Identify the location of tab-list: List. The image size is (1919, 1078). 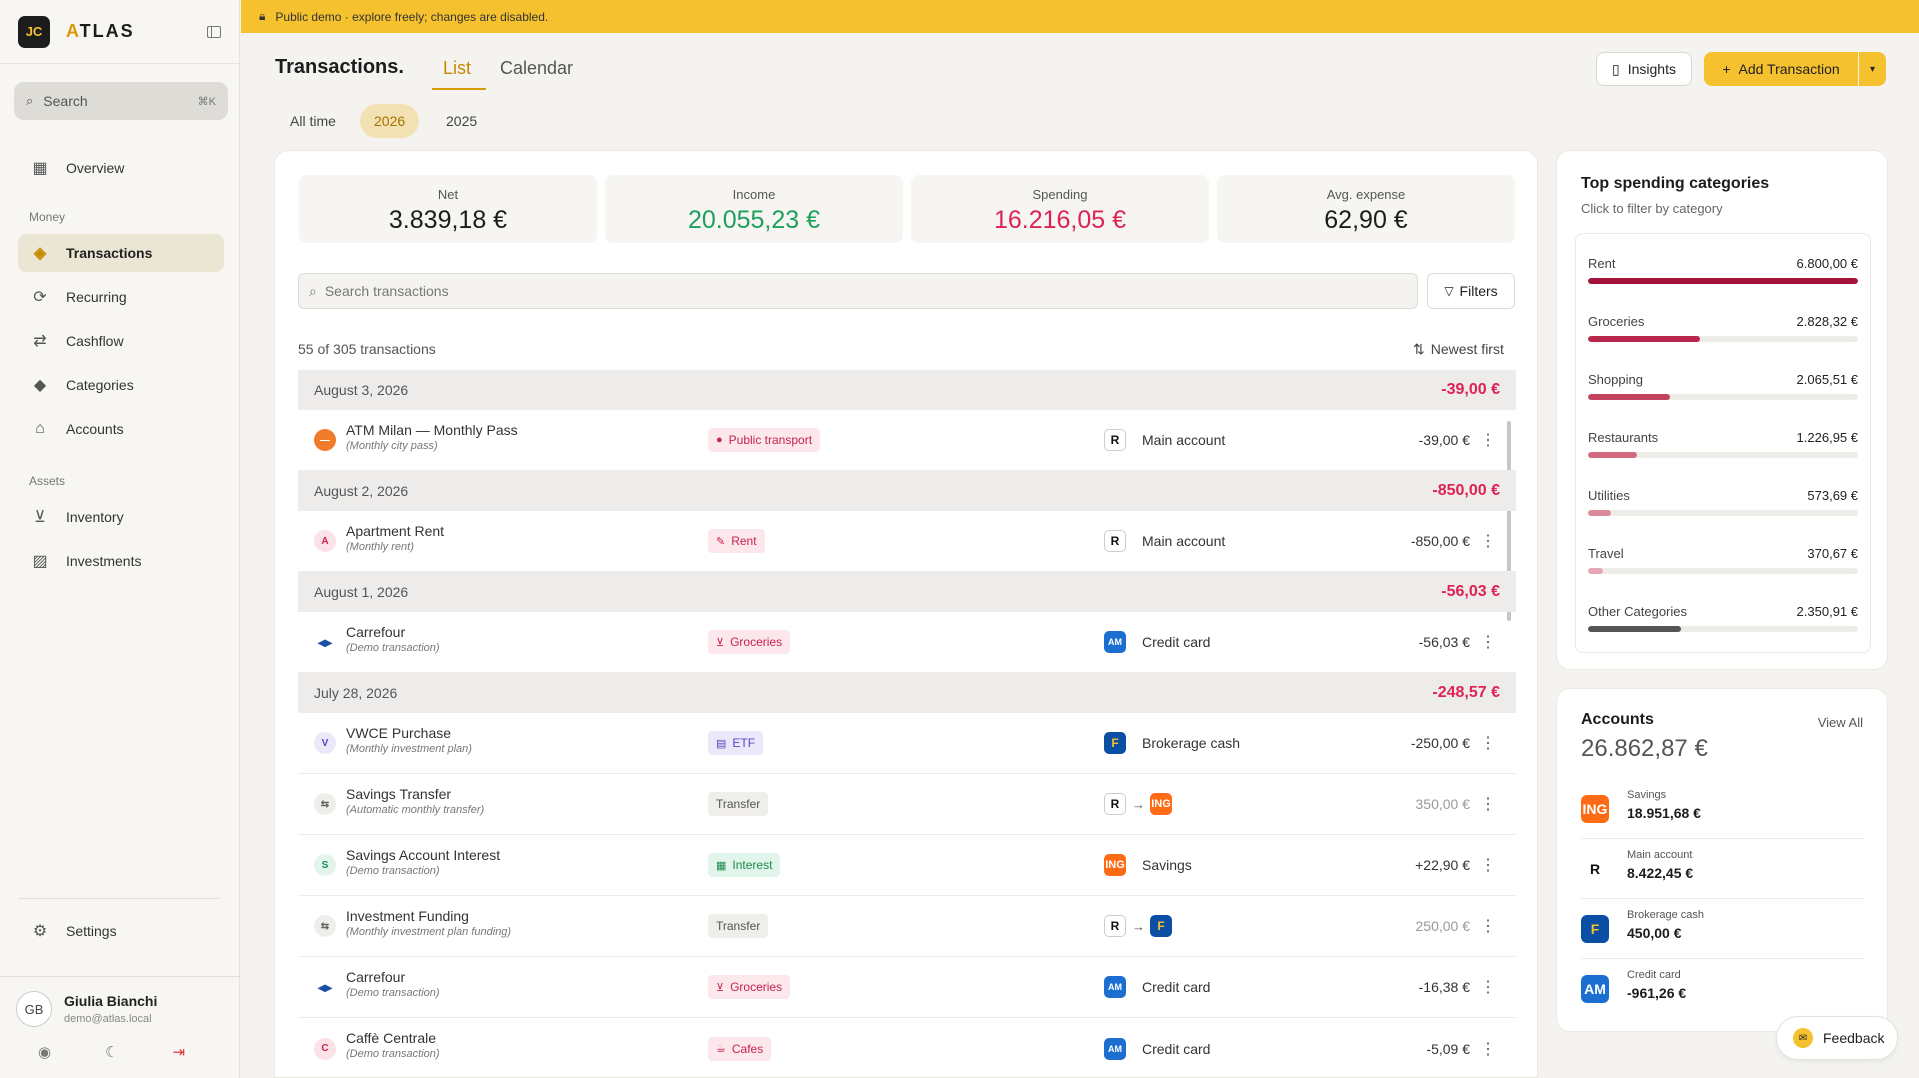
(457, 68).